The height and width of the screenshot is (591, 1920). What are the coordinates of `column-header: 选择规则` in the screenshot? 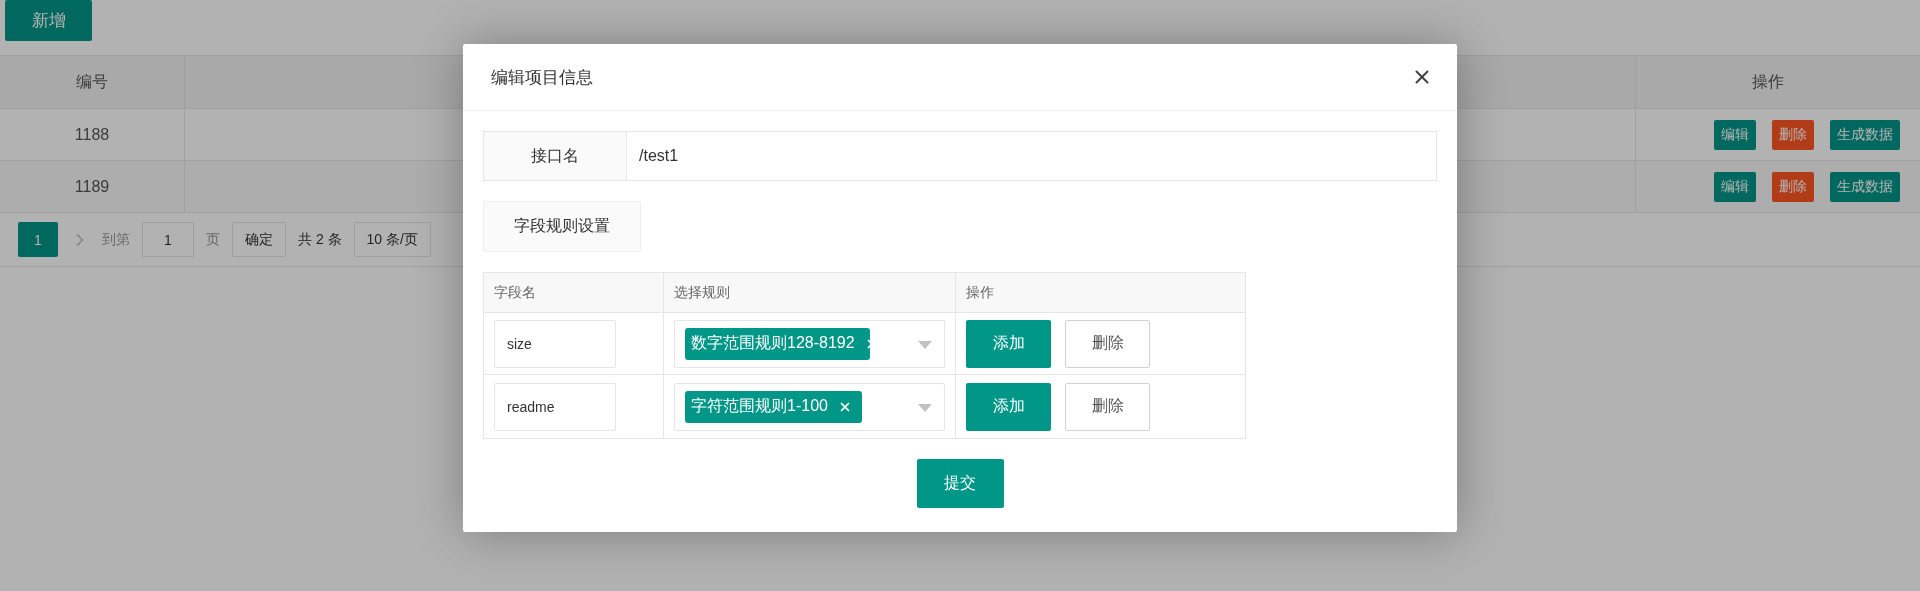 It's located at (702, 292).